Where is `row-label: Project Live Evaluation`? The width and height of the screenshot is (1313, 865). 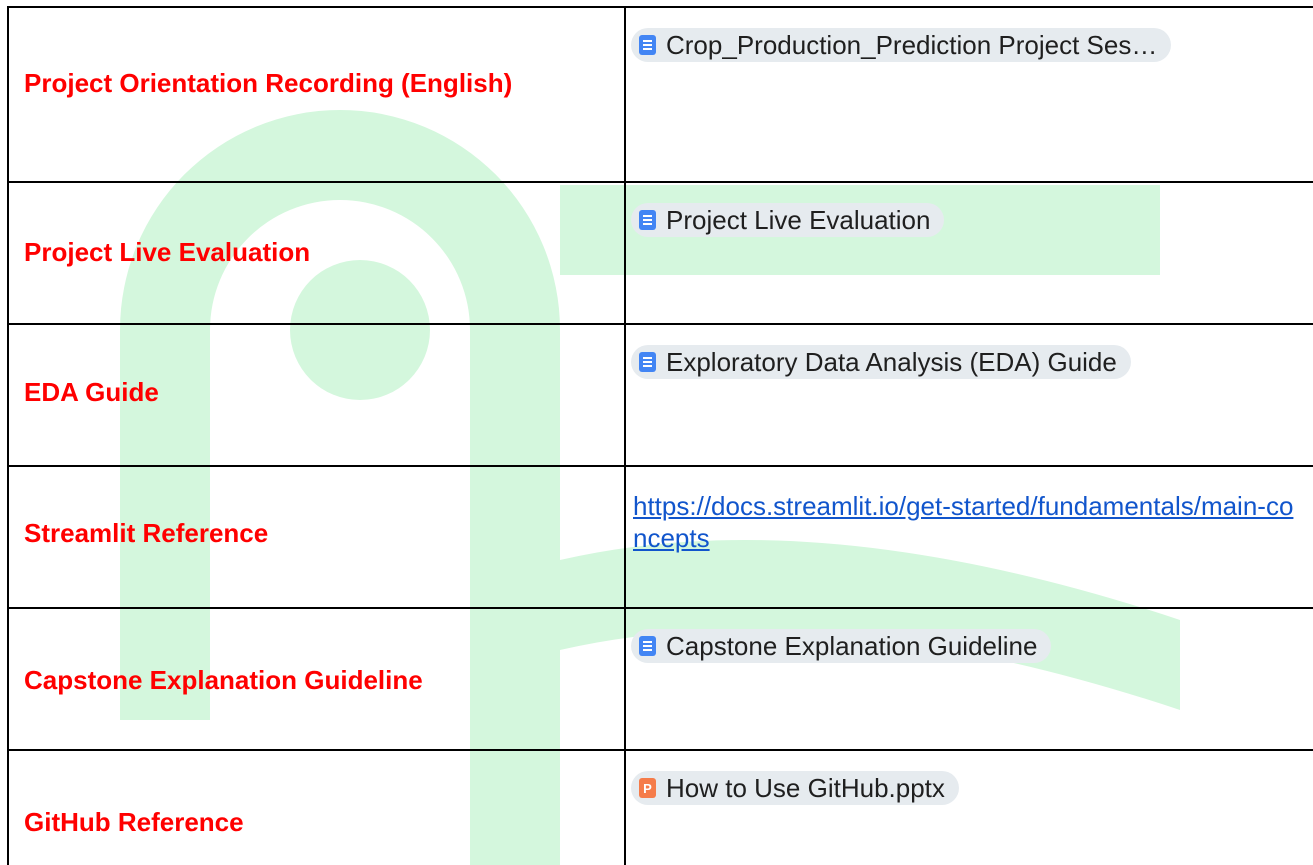
row-label: Project Live Evaluation is located at coordinates (167, 252).